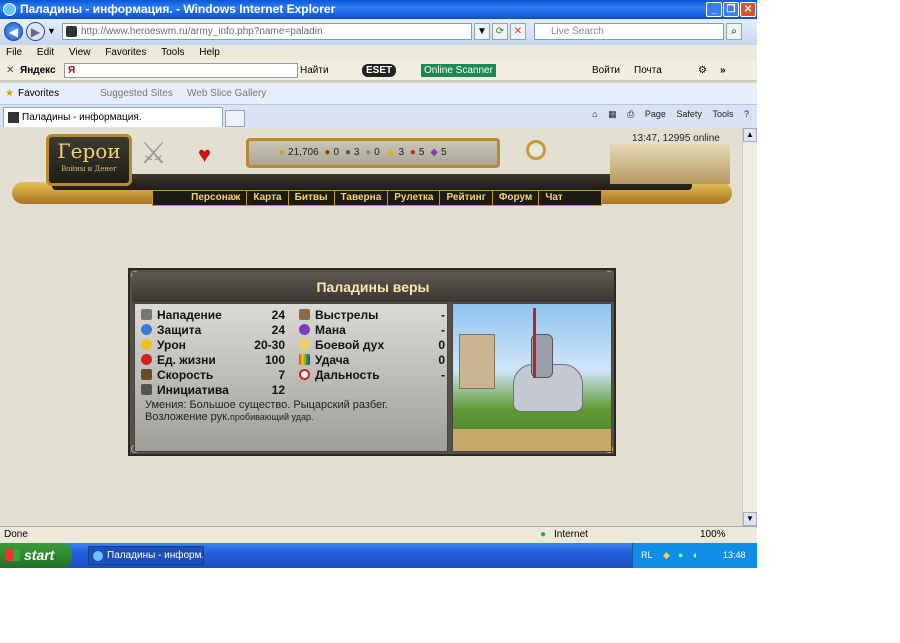  What do you see at coordinates (534, 343) in the screenshot?
I see `lance-image` at bounding box center [534, 343].